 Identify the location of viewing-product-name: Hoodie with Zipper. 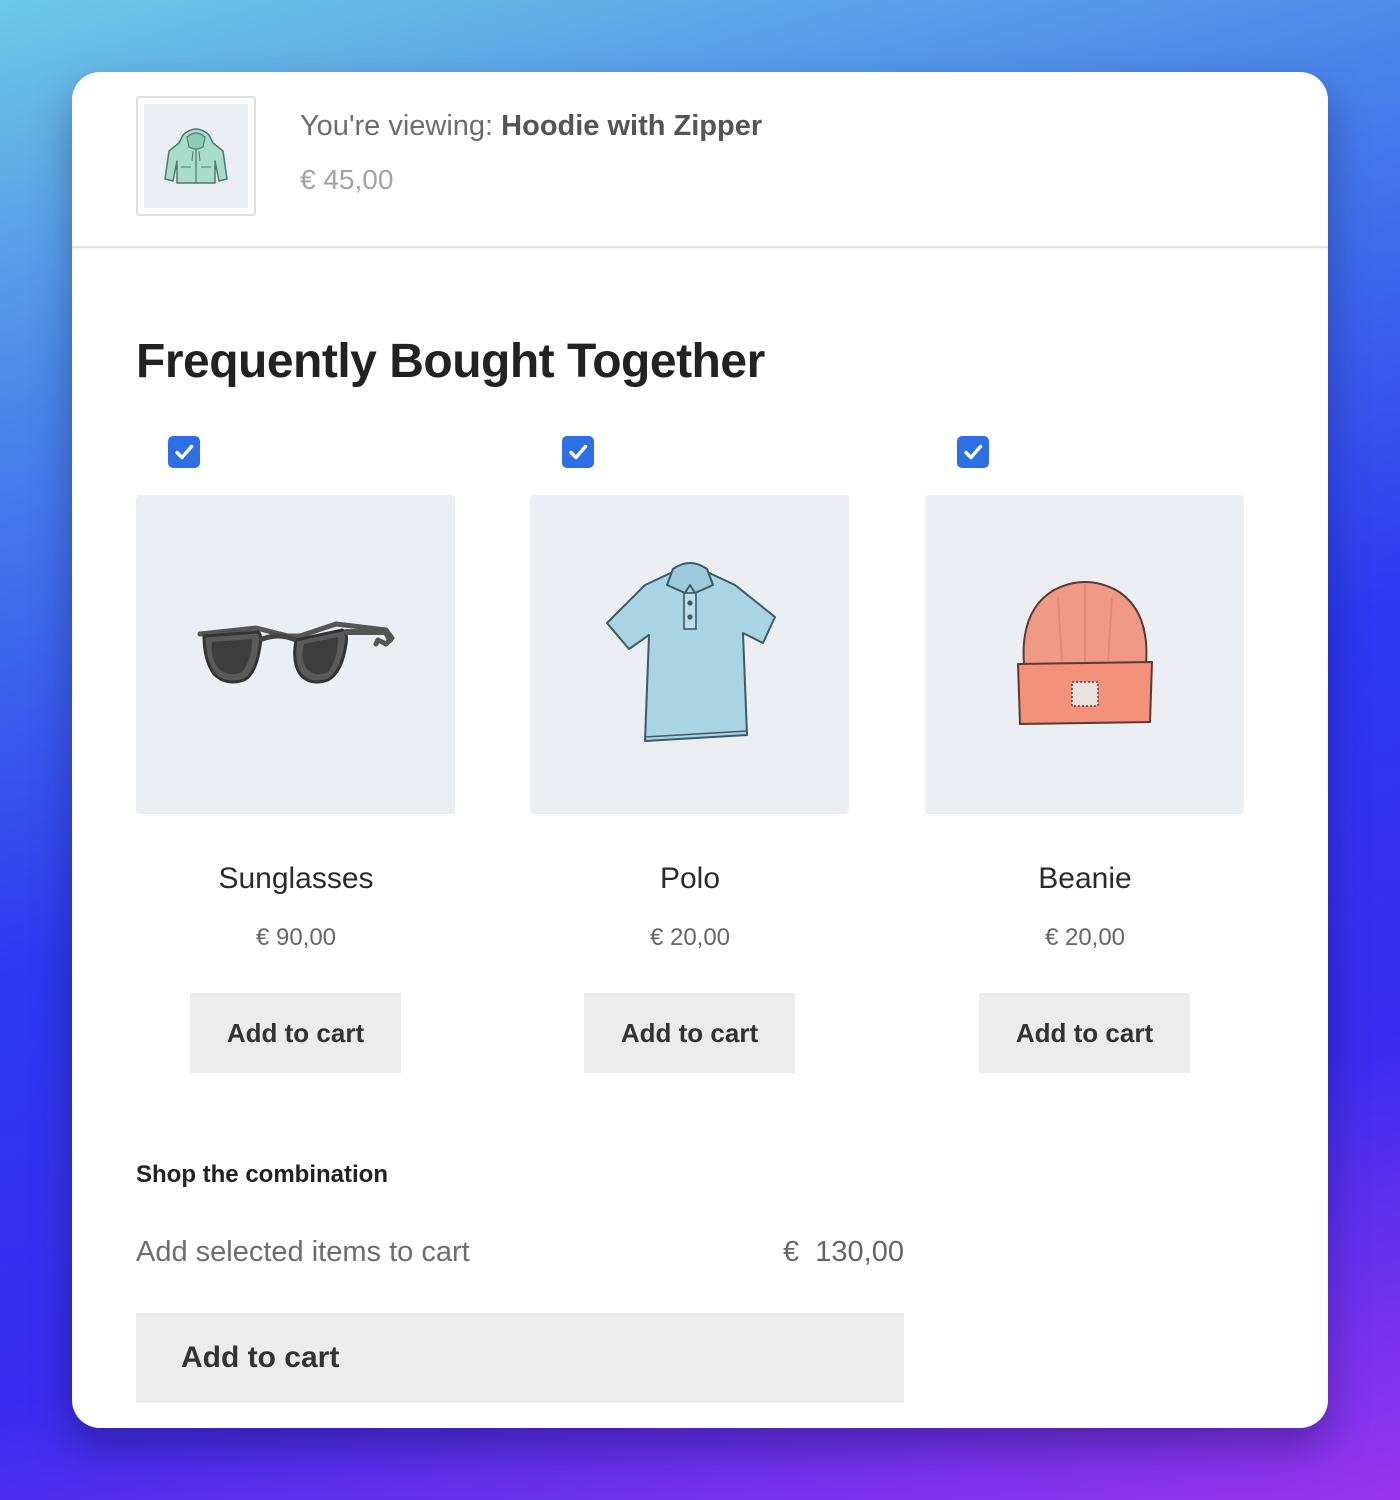
(631, 126).